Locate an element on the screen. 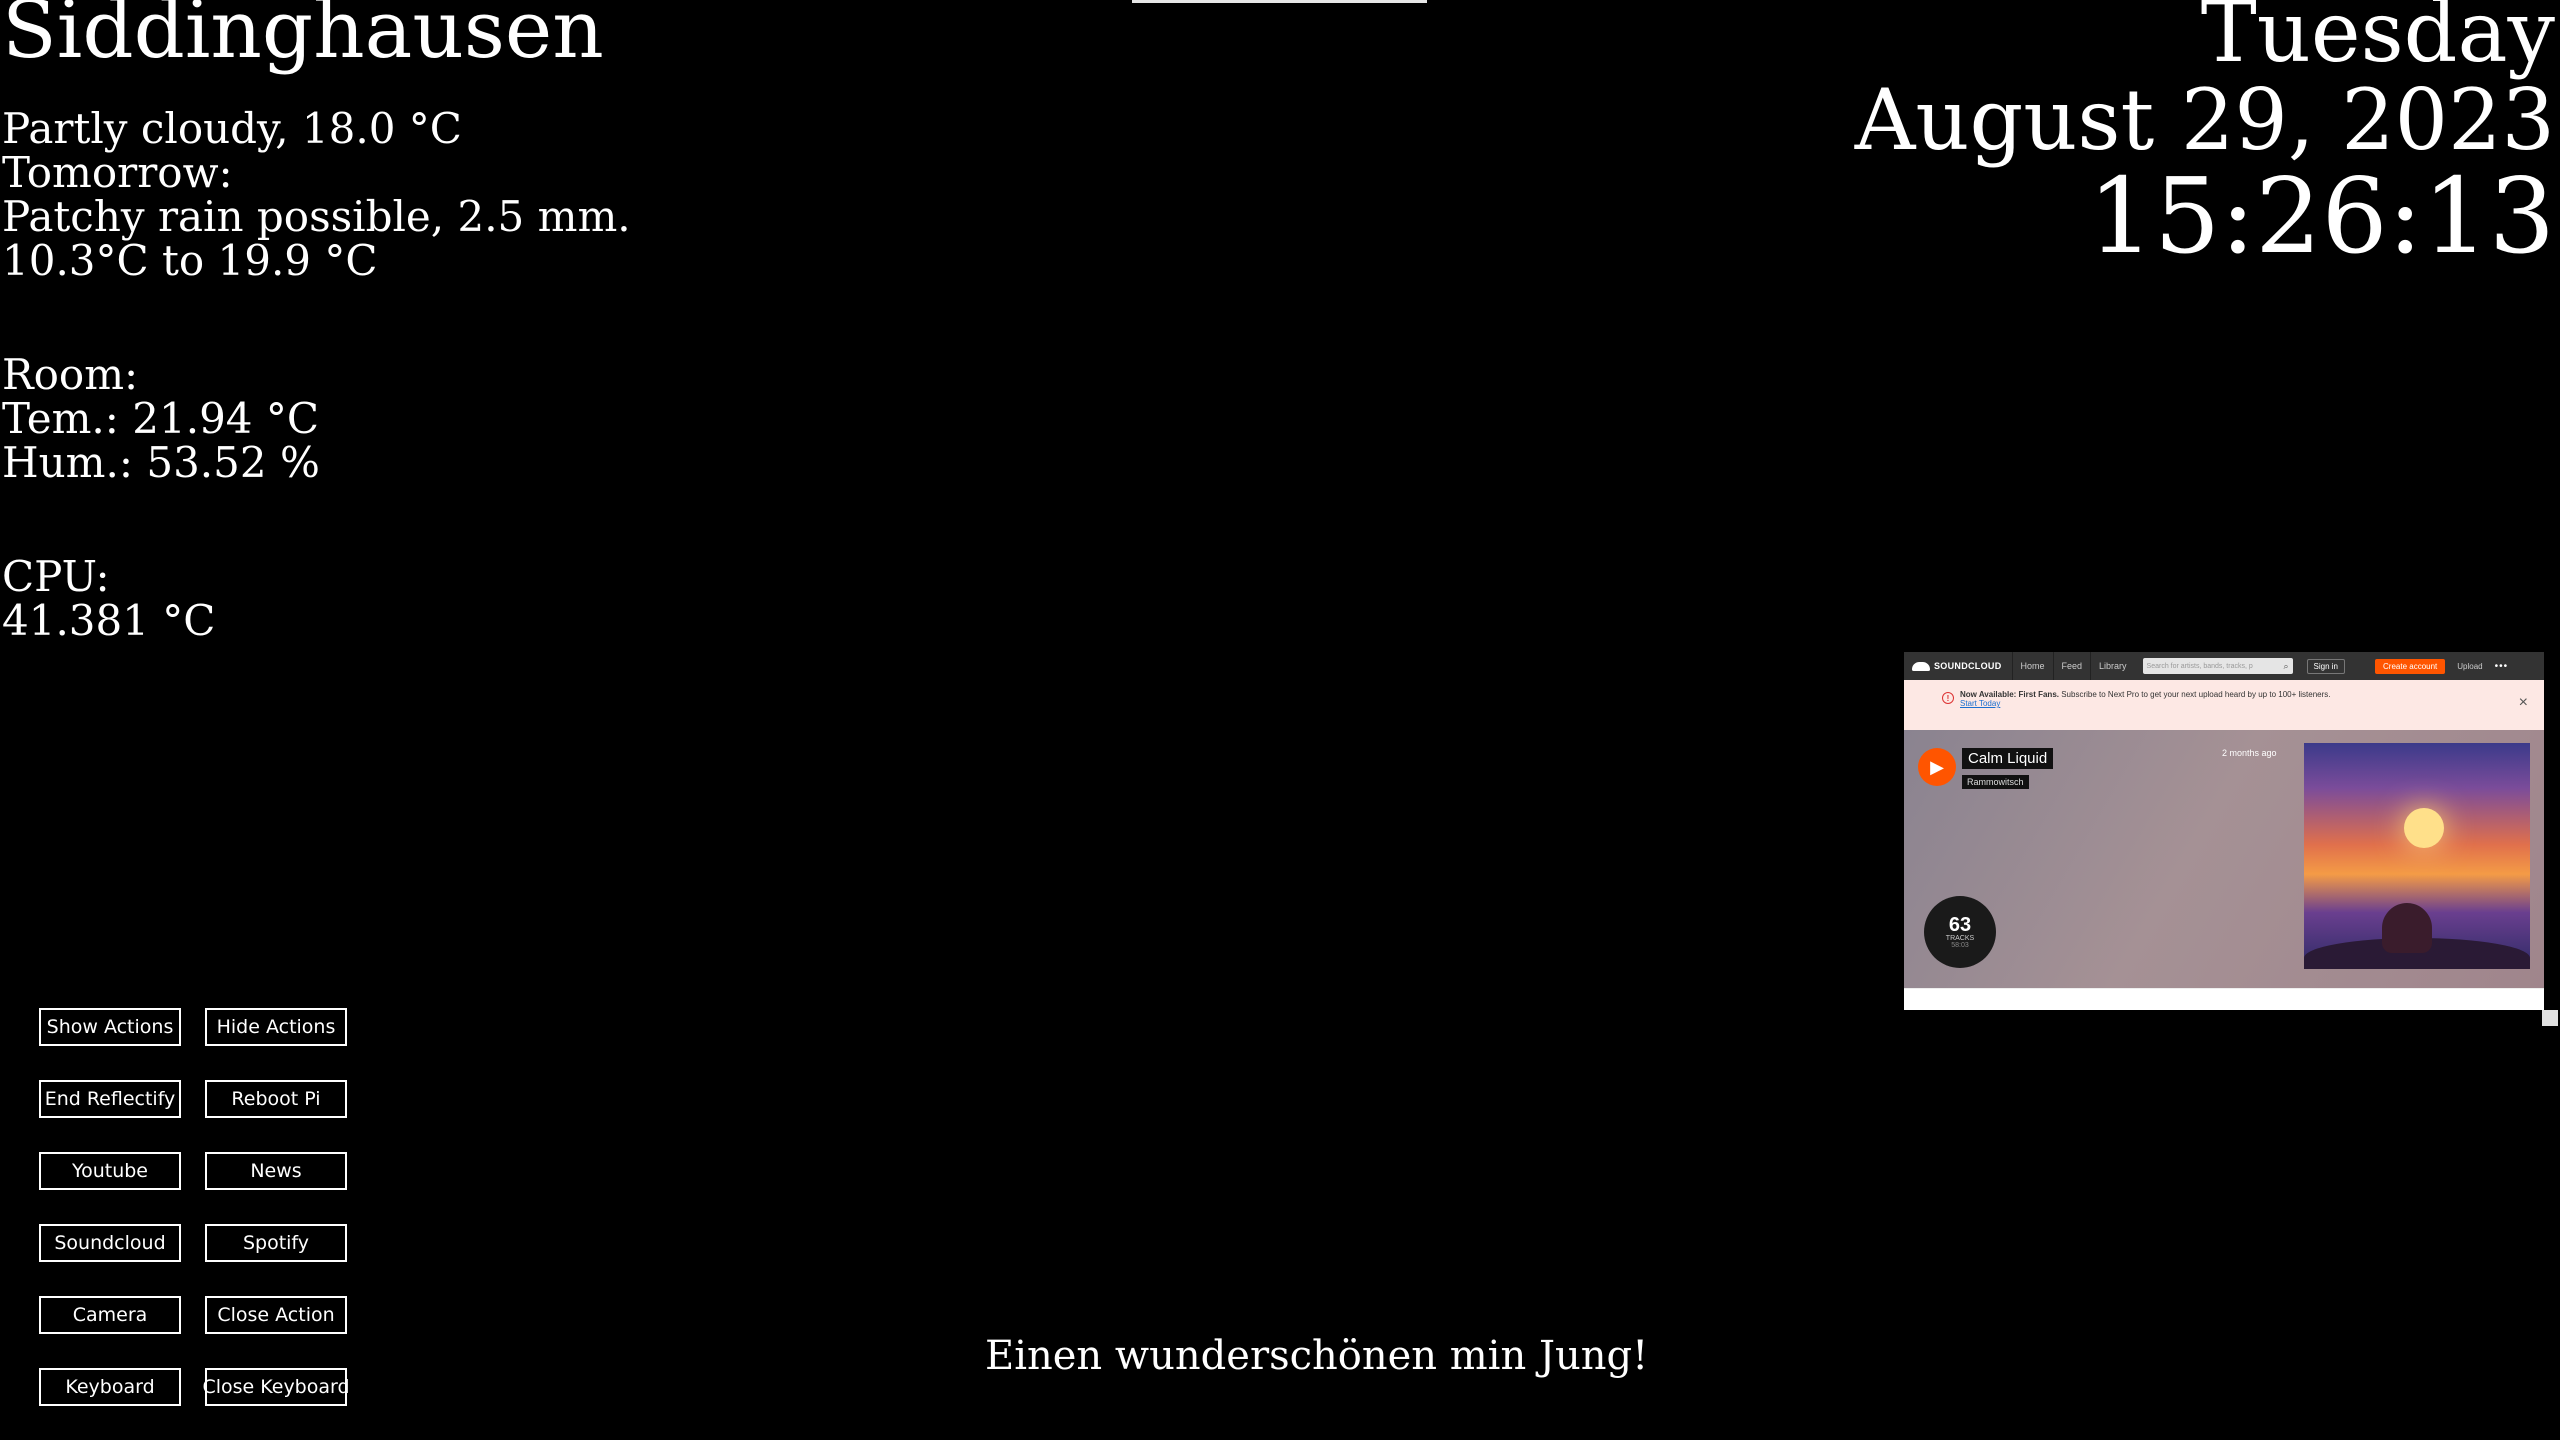 Image resolution: width=2560 pixels, height=1440 pixels. keyboard-button: Keyboard is located at coordinates (110, 1387).